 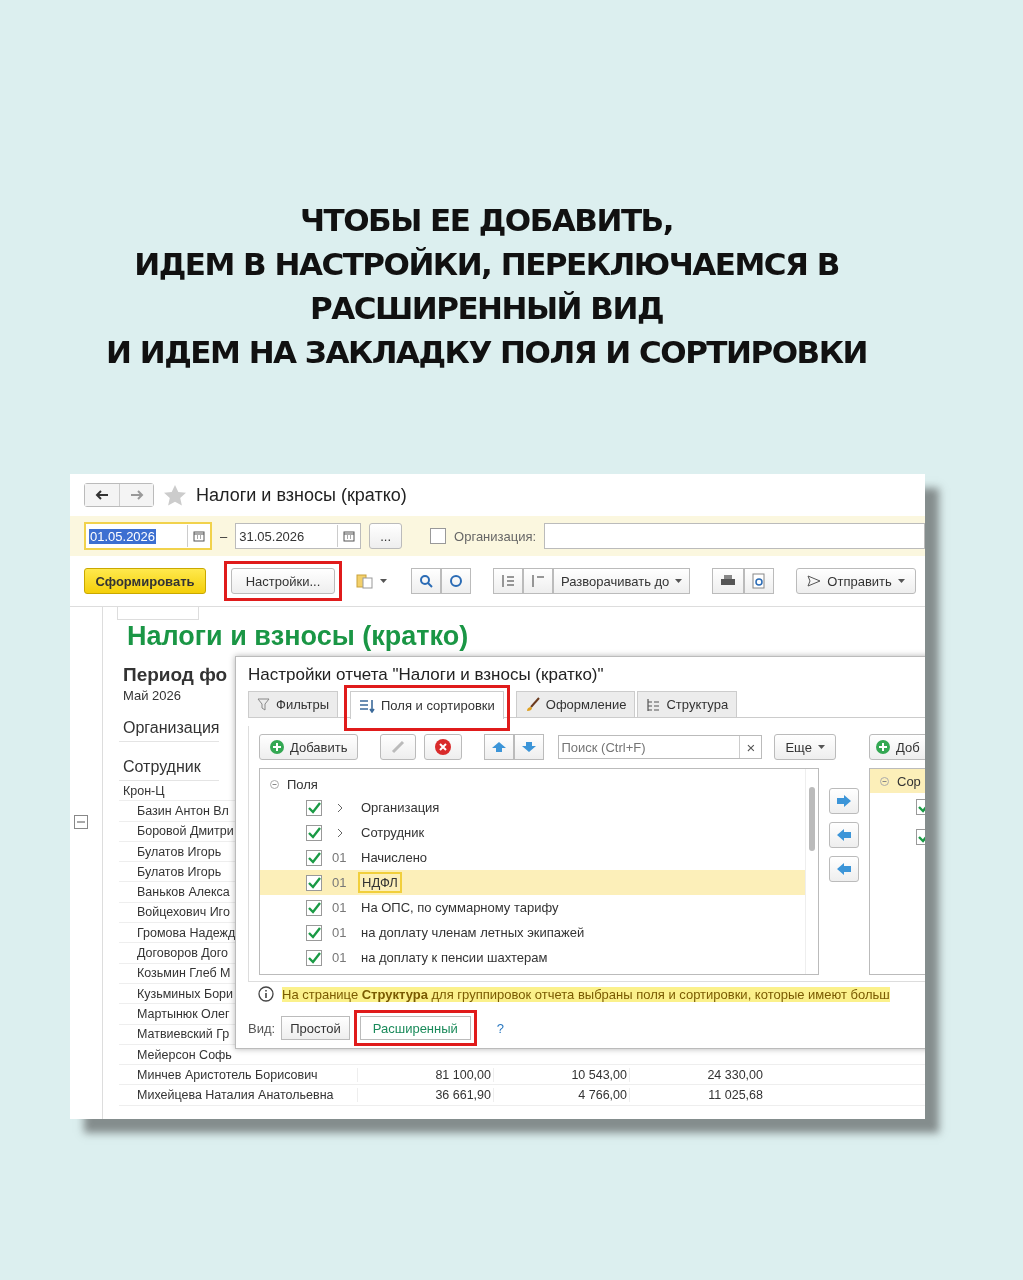 I want to click on tab: Оформление, so click(x=575, y=704).